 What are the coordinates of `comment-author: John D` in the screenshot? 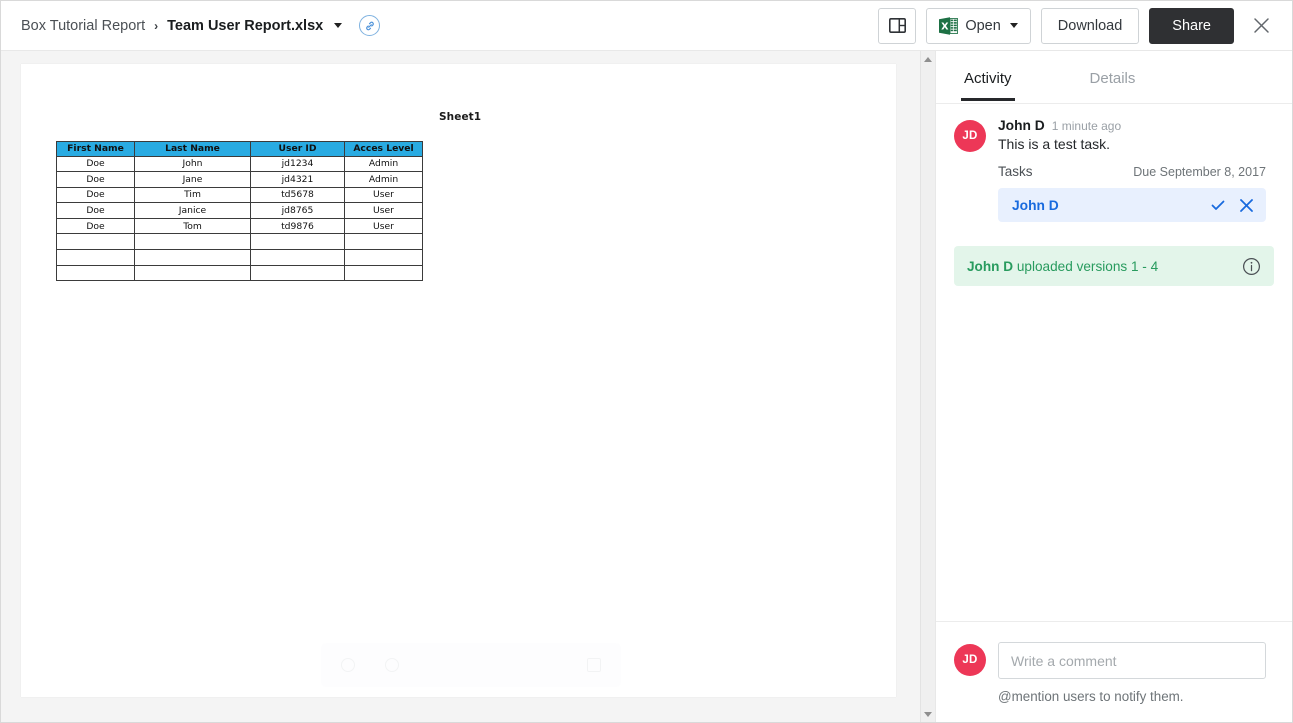 It's located at (1021, 125).